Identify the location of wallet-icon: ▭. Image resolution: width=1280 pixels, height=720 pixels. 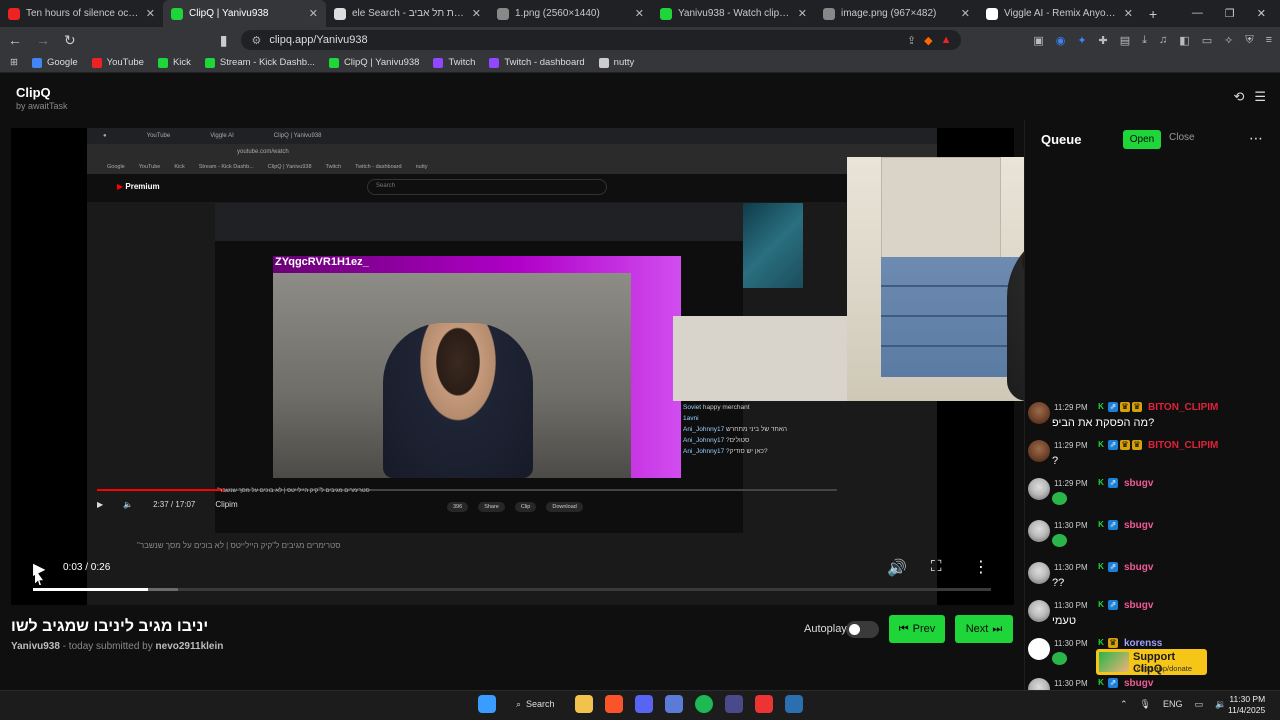
(1207, 40).